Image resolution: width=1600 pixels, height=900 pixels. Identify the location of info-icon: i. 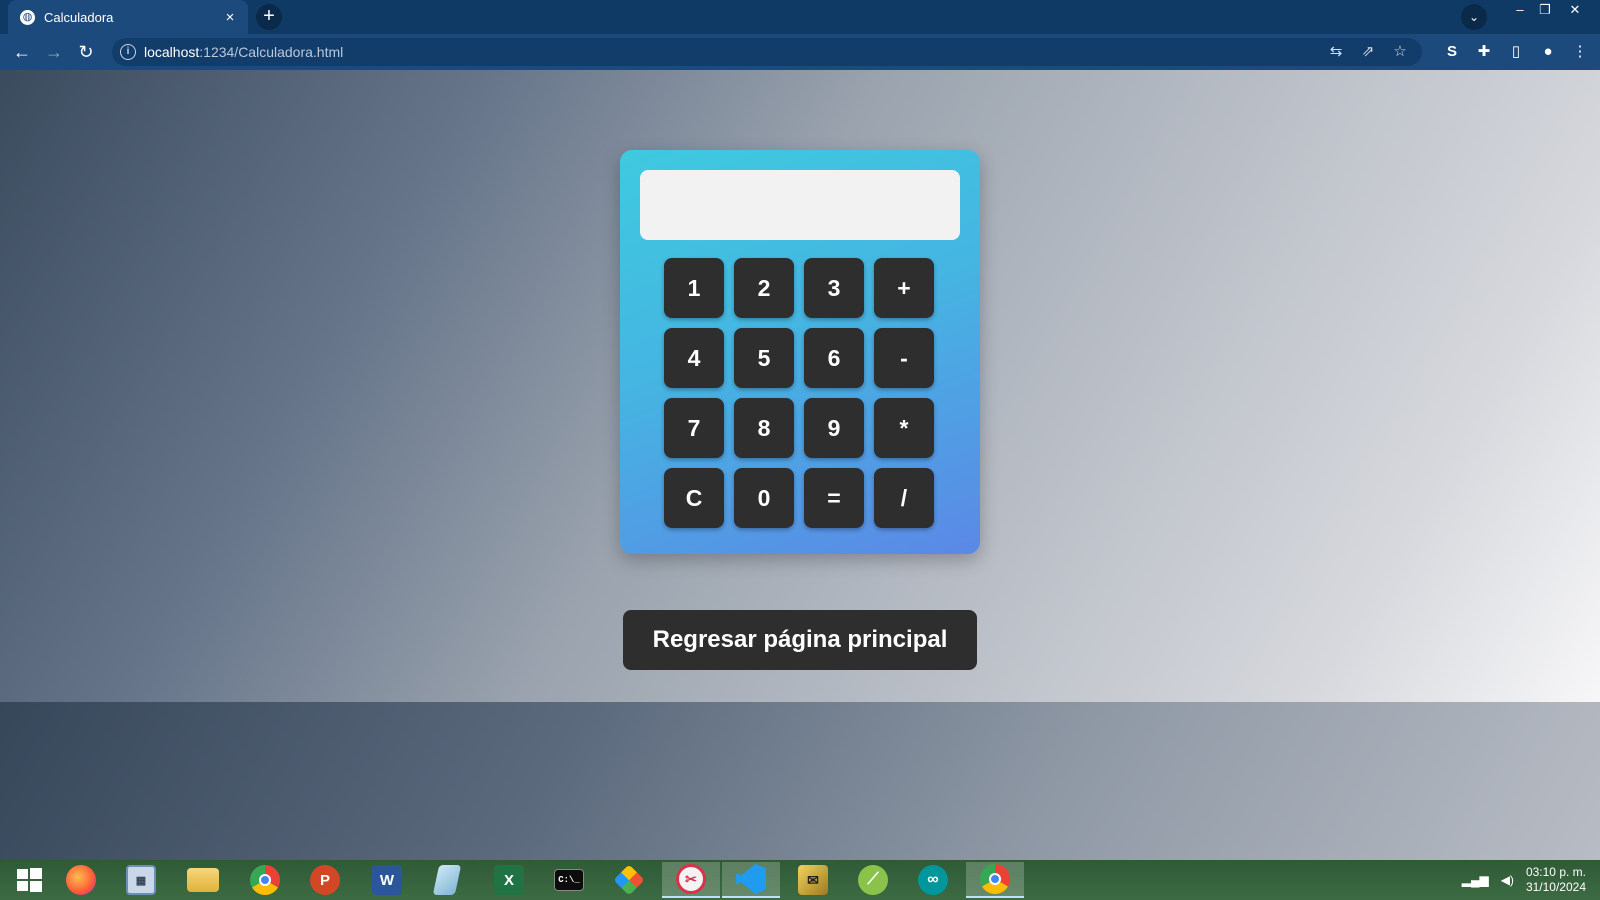
(128, 52).